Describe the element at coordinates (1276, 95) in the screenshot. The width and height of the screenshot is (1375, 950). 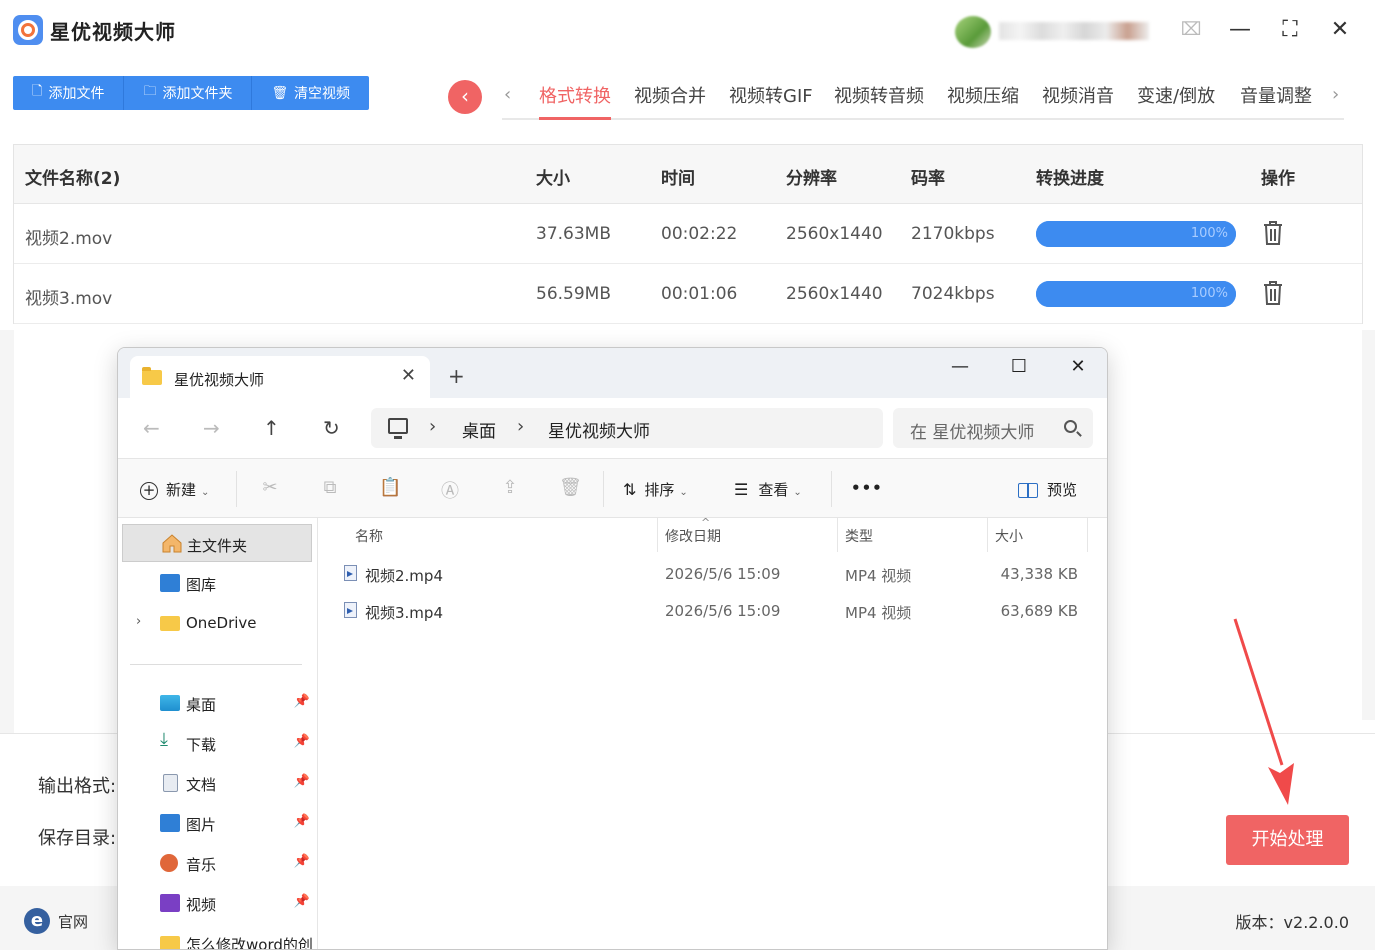
I see `tab-volume-adjust: 音量调整` at that location.